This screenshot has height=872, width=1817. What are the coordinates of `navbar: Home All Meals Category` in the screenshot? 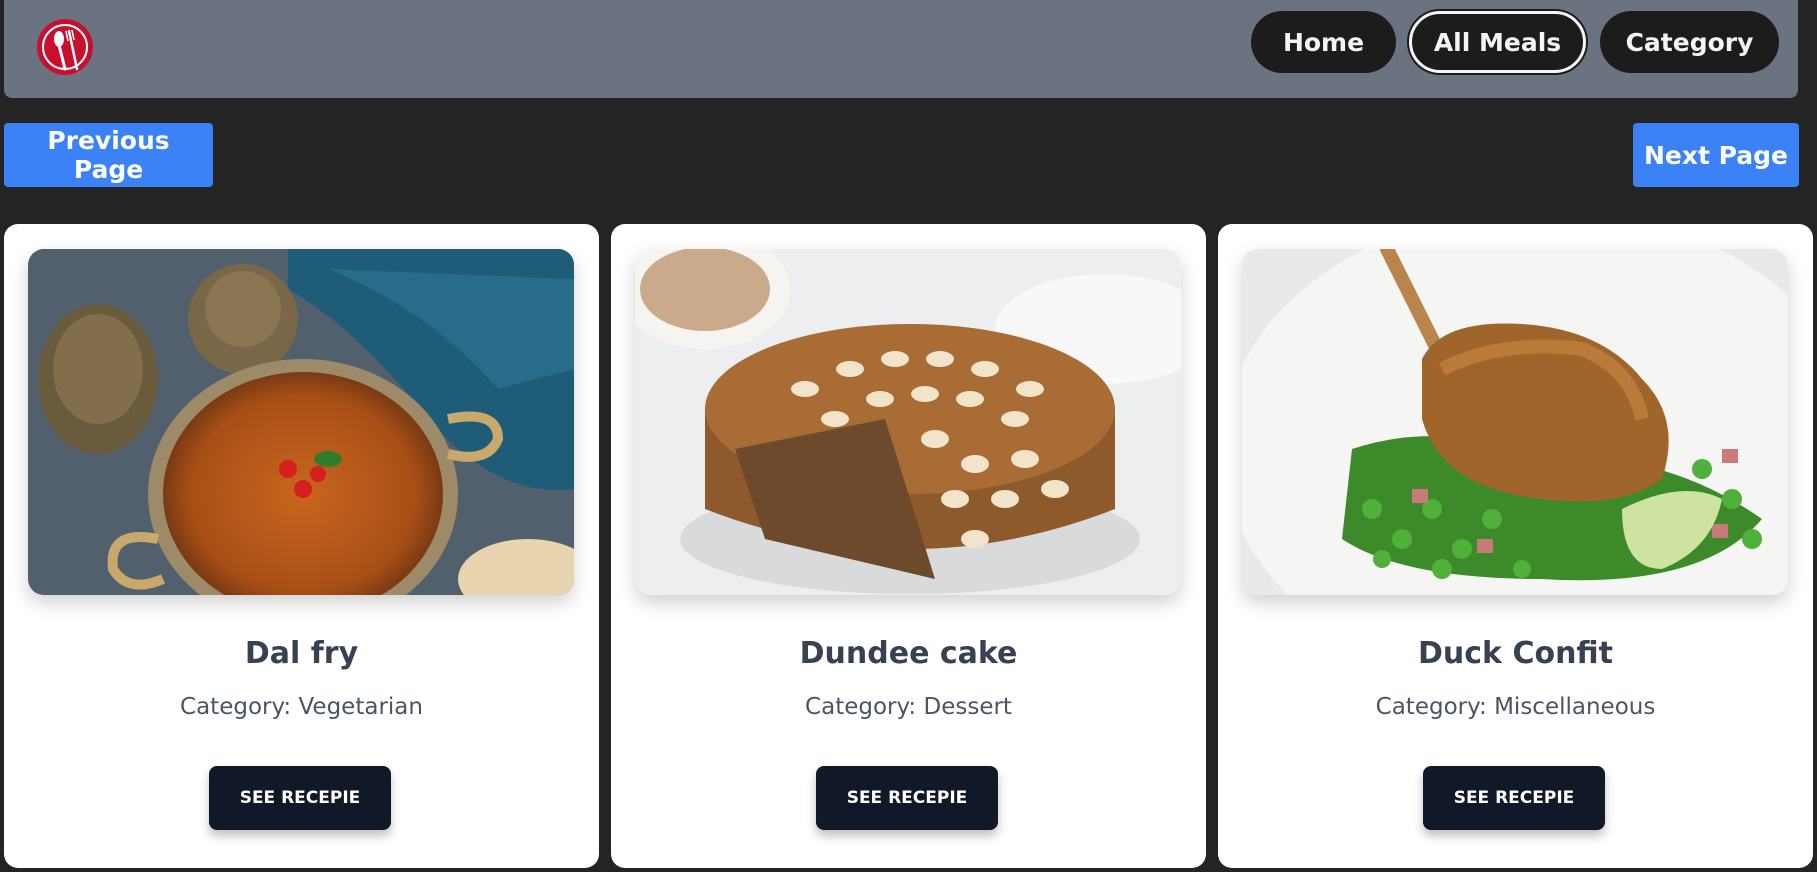 It's located at (901, 49).